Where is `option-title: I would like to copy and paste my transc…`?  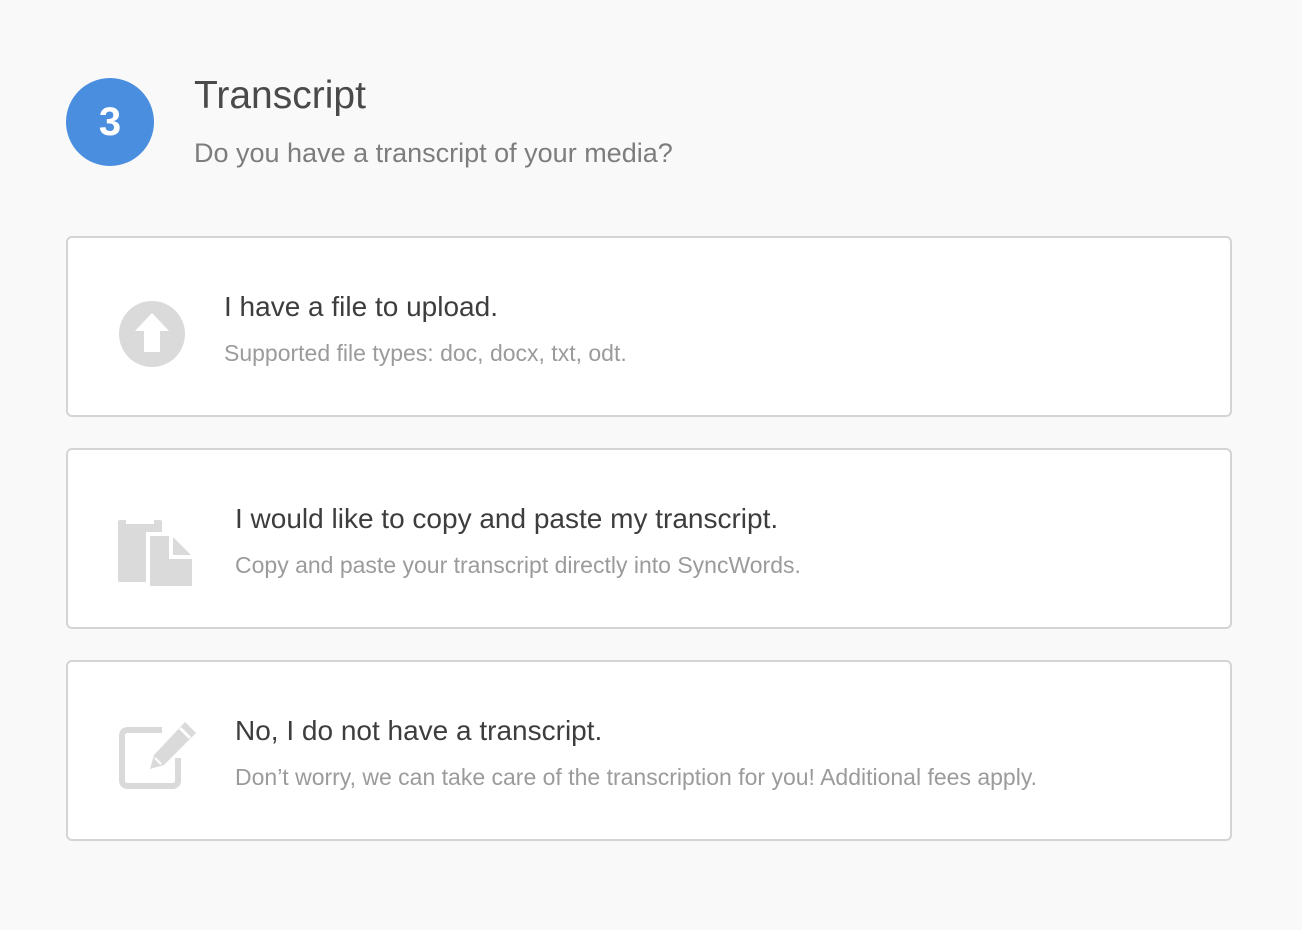
option-title: I would like to copy and paste my transc… is located at coordinates (507, 518).